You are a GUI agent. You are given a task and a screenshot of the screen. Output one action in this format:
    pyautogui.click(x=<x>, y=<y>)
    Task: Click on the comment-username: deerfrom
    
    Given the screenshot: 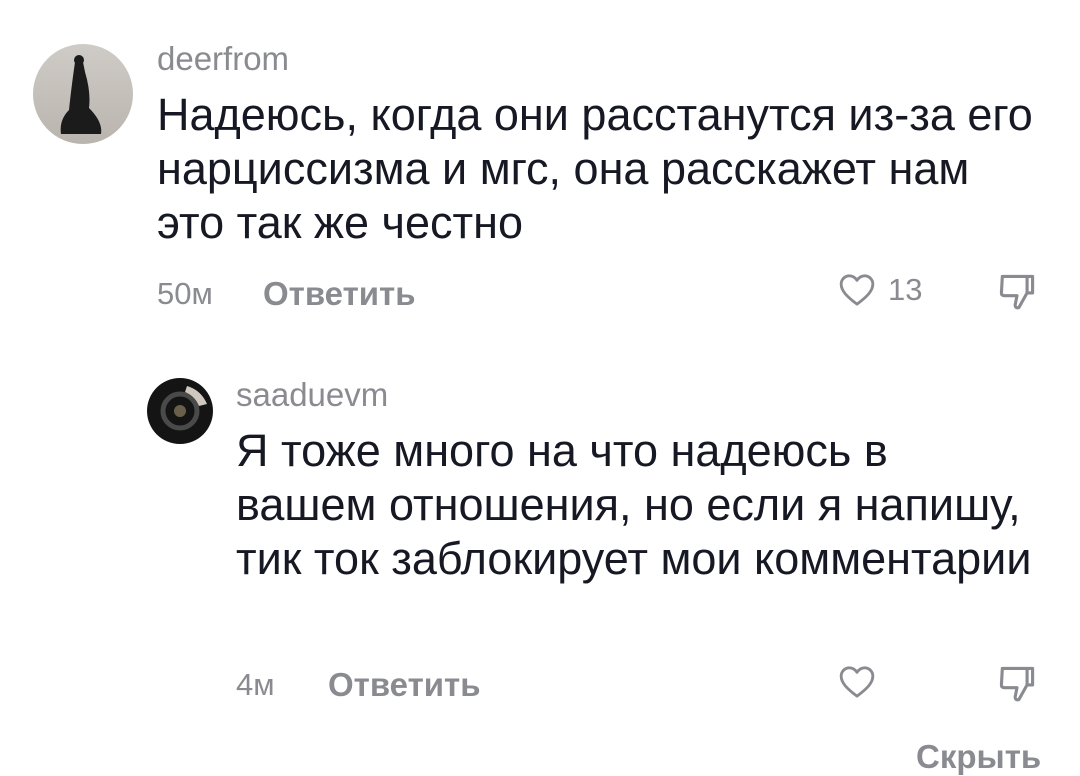 What is the action you would take?
    pyautogui.click(x=223, y=59)
    